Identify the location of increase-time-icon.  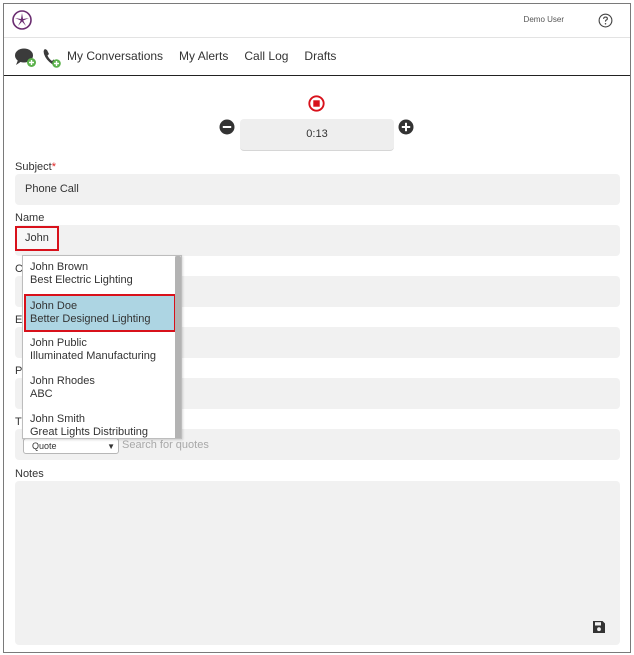
(406, 127).